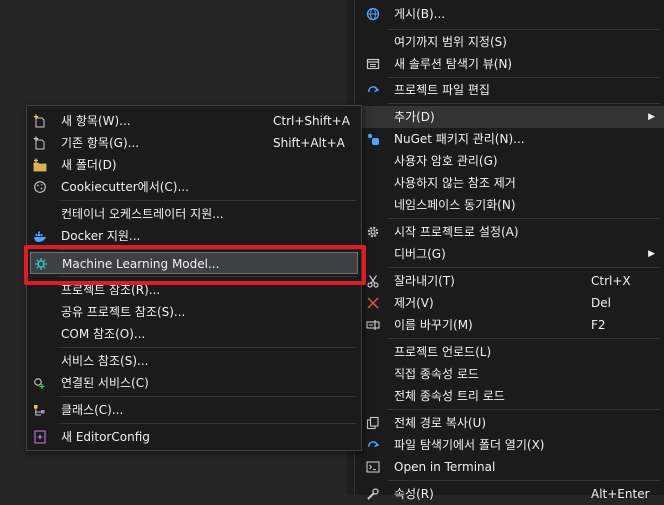 This screenshot has height=505, width=664. Describe the element at coordinates (373, 325) in the screenshot. I see `rename-icon` at that location.